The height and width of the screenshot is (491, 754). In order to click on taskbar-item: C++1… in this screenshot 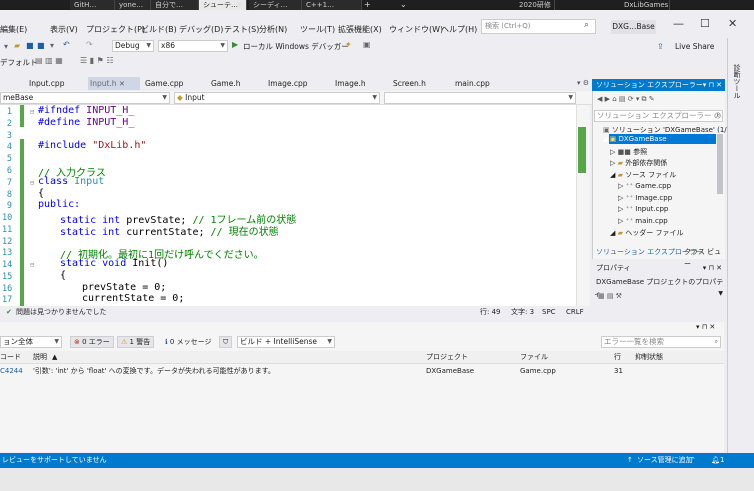, I will do `click(332, 5)`.